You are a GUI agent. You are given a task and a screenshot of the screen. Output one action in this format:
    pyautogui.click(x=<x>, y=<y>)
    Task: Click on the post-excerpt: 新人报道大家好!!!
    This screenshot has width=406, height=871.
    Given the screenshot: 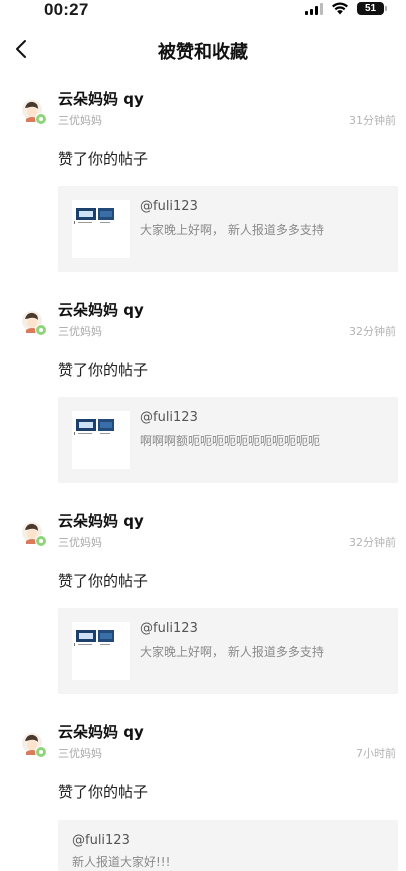 What is the action you would take?
    pyautogui.click(x=121, y=862)
    